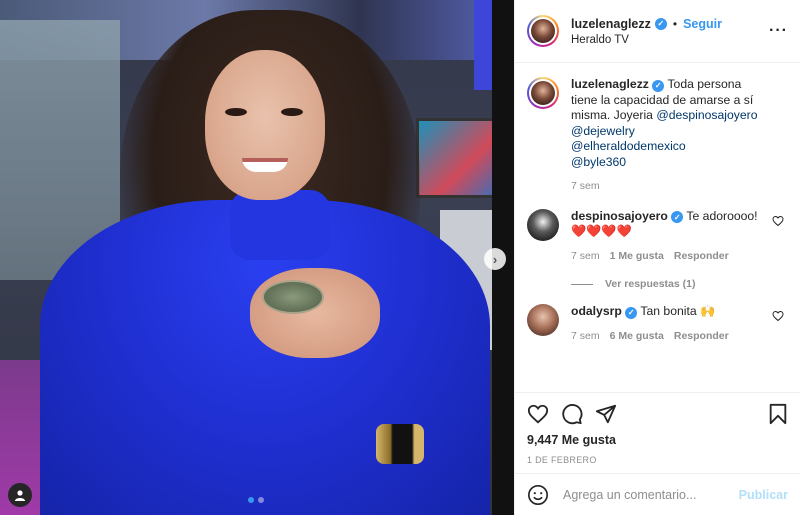  What do you see at coordinates (678, 311) in the screenshot?
I see `comment-text: Tan bonita 🙌` at bounding box center [678, 311].